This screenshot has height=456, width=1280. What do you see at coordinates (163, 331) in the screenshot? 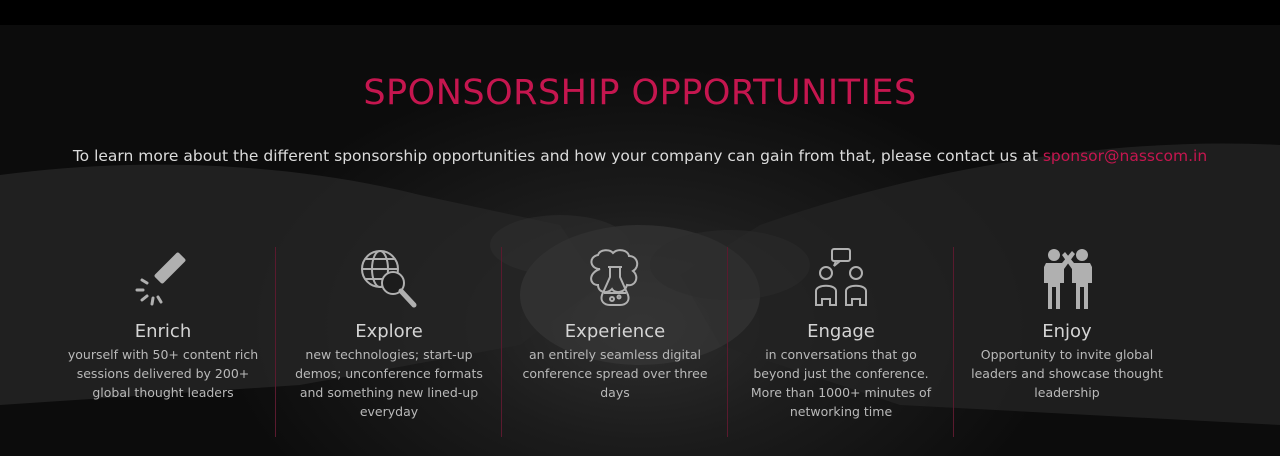
I see `feature-name: Enrich` at bounding box center [163, 331].